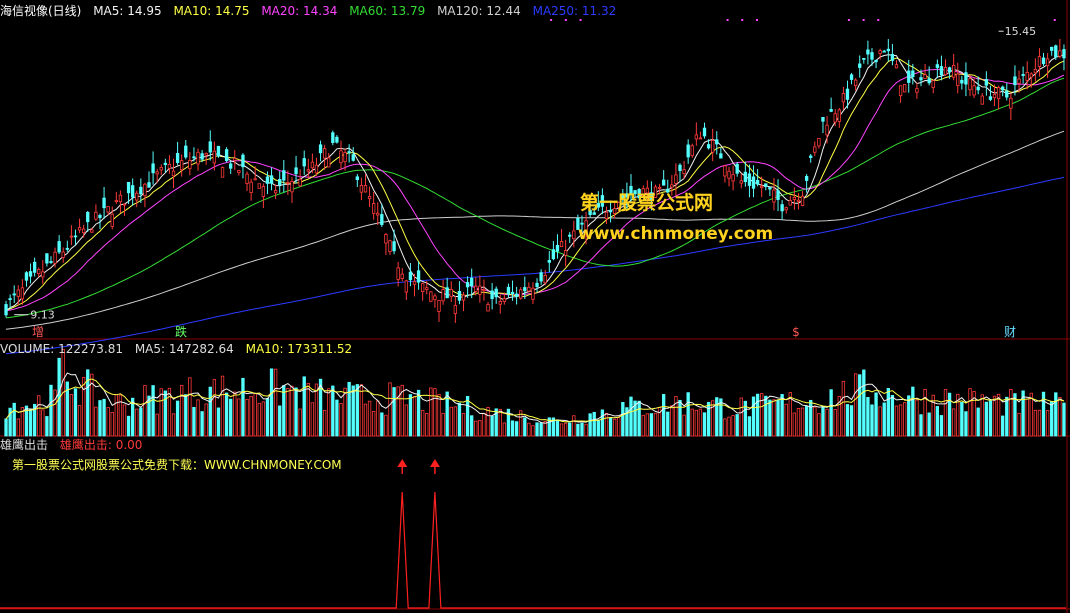 This screenshot has width=1070, height=613. Describe the element at coordinates (574, 11) in the screenshot. I see `ma250-legend: MA250: 11.32` at that location.